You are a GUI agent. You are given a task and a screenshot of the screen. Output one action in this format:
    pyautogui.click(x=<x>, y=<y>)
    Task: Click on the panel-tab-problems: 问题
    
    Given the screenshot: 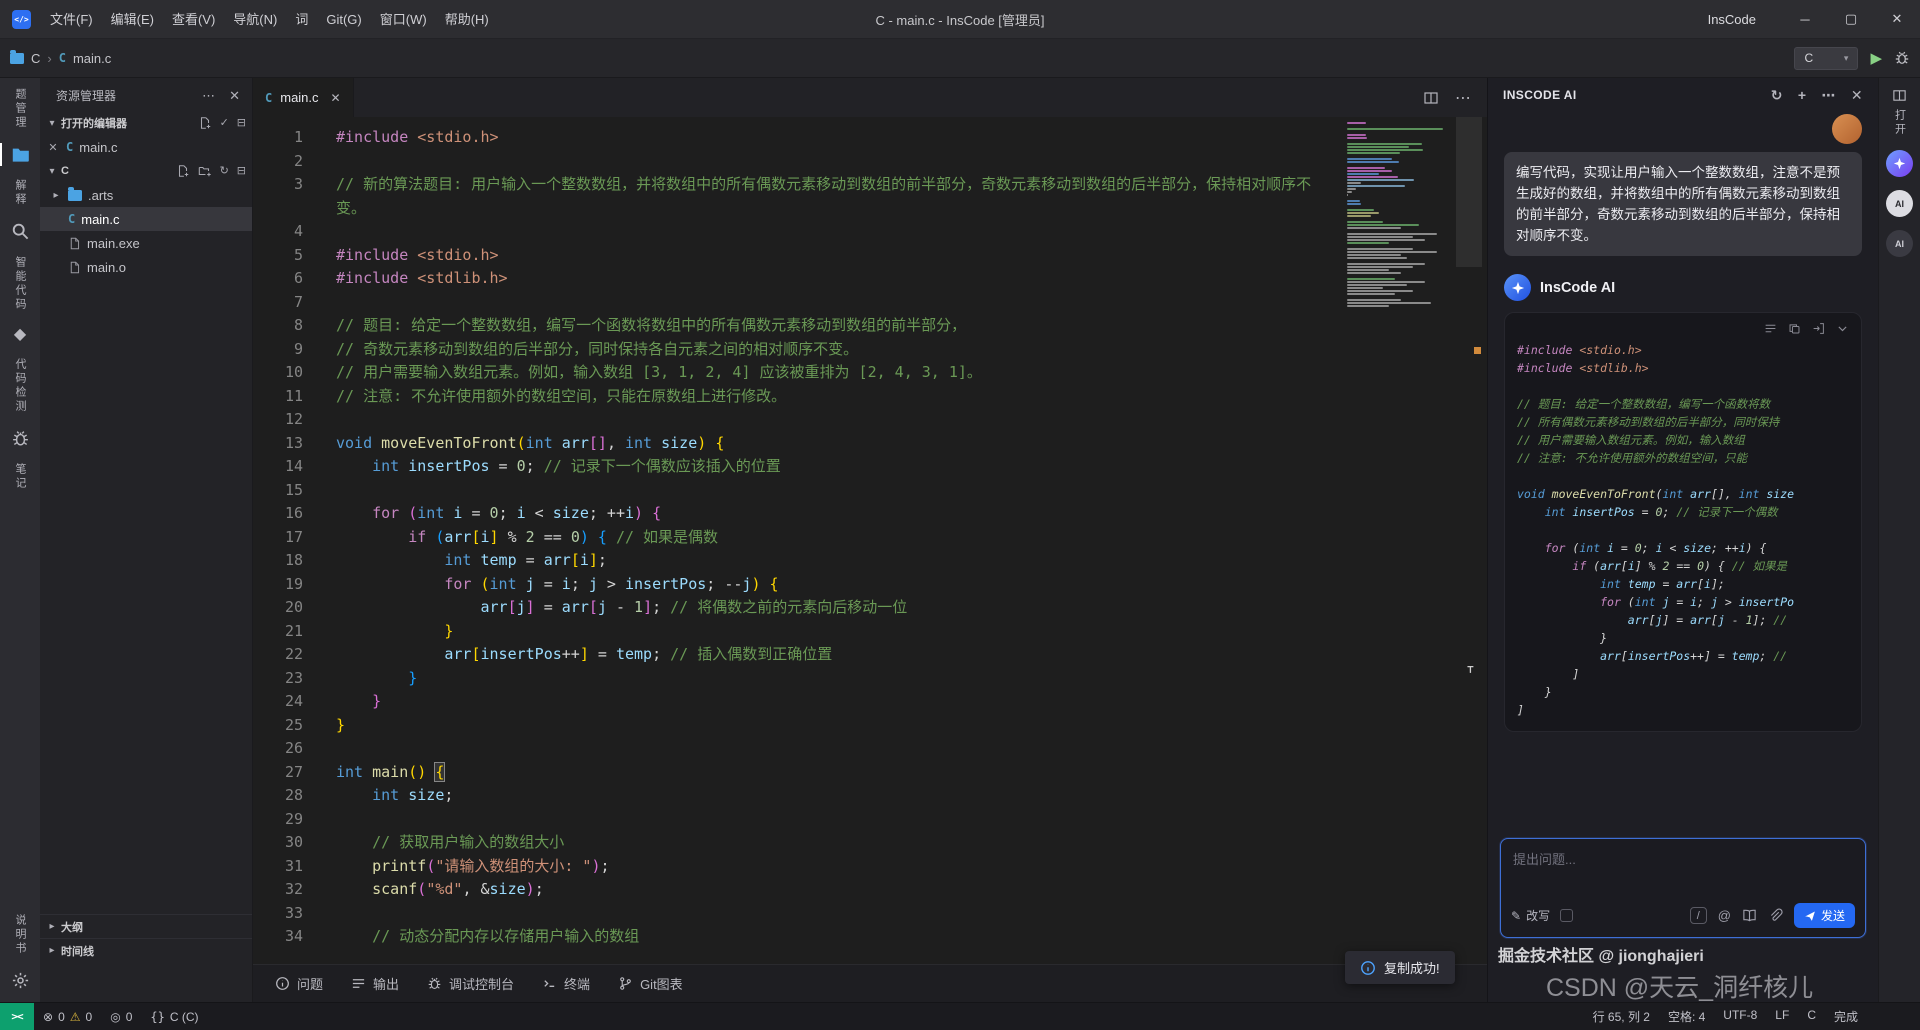 What is the action you would take?
    pyautogui.click(x=299, y=983)
    